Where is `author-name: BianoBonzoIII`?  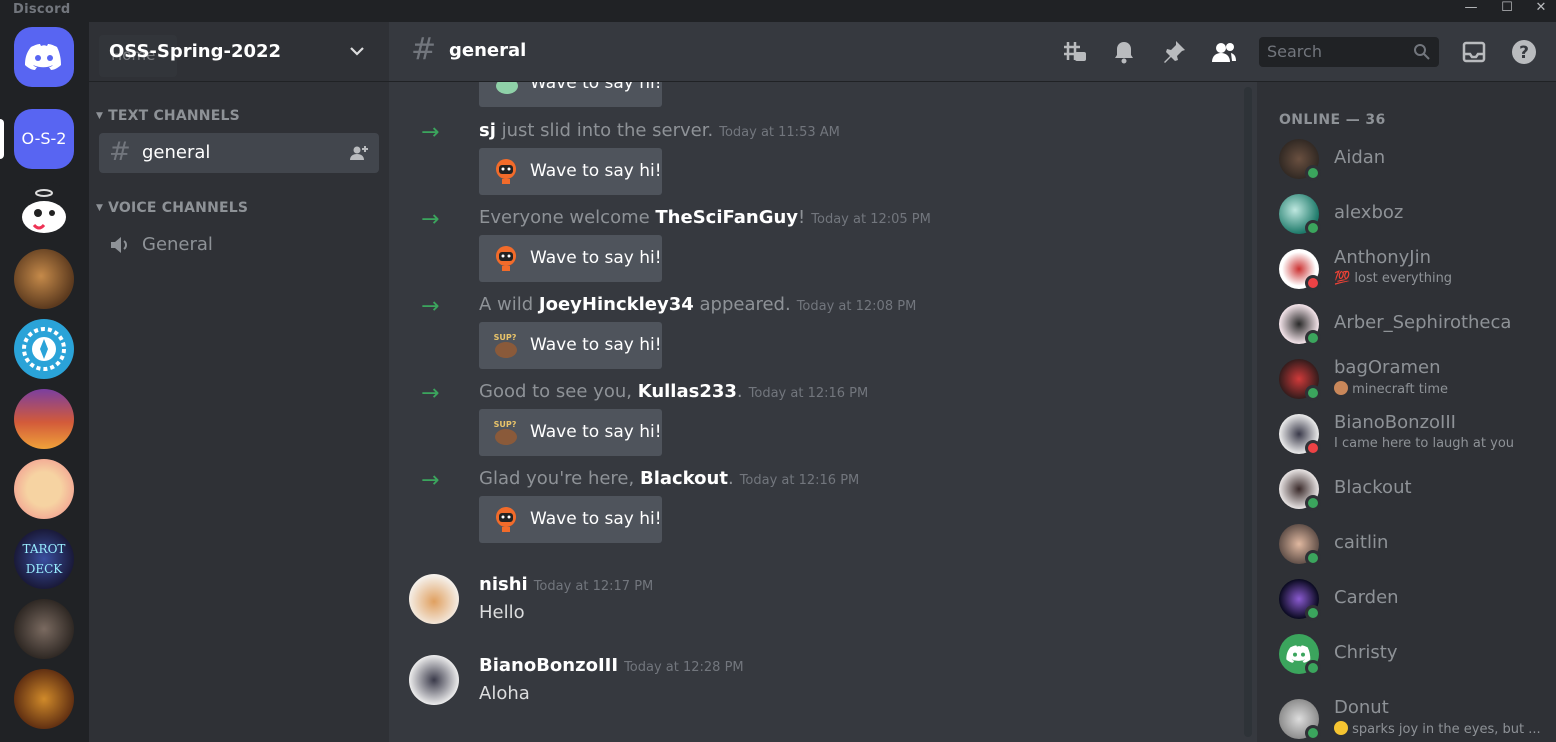 author-name: BianoBonzoIII is located at coordinates (548, 665).